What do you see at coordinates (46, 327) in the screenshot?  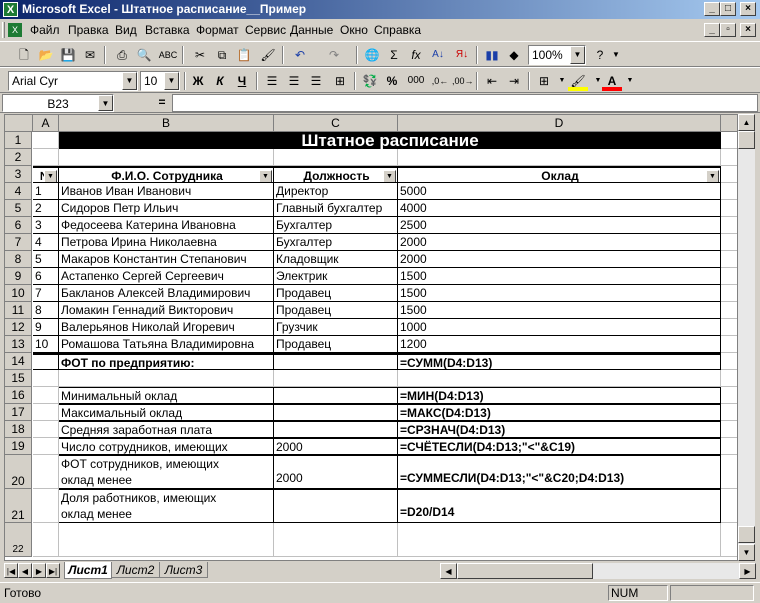 I see `employee-number: 9` at bounding box center [46, 327].